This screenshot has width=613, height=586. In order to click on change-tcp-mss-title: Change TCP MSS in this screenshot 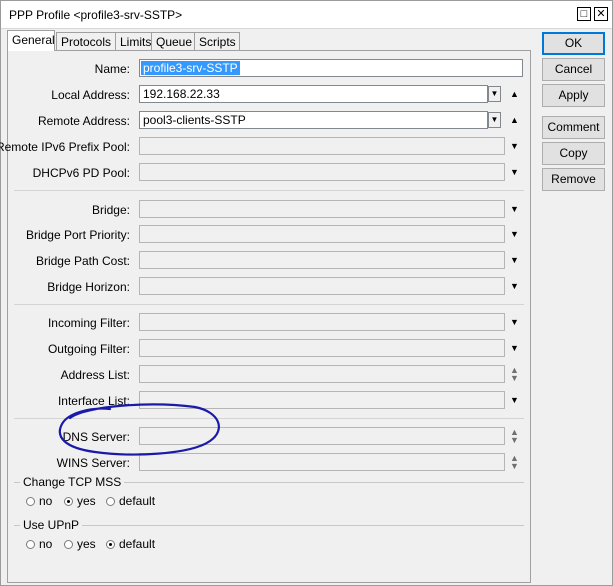, I will do `click(72, 482)`.